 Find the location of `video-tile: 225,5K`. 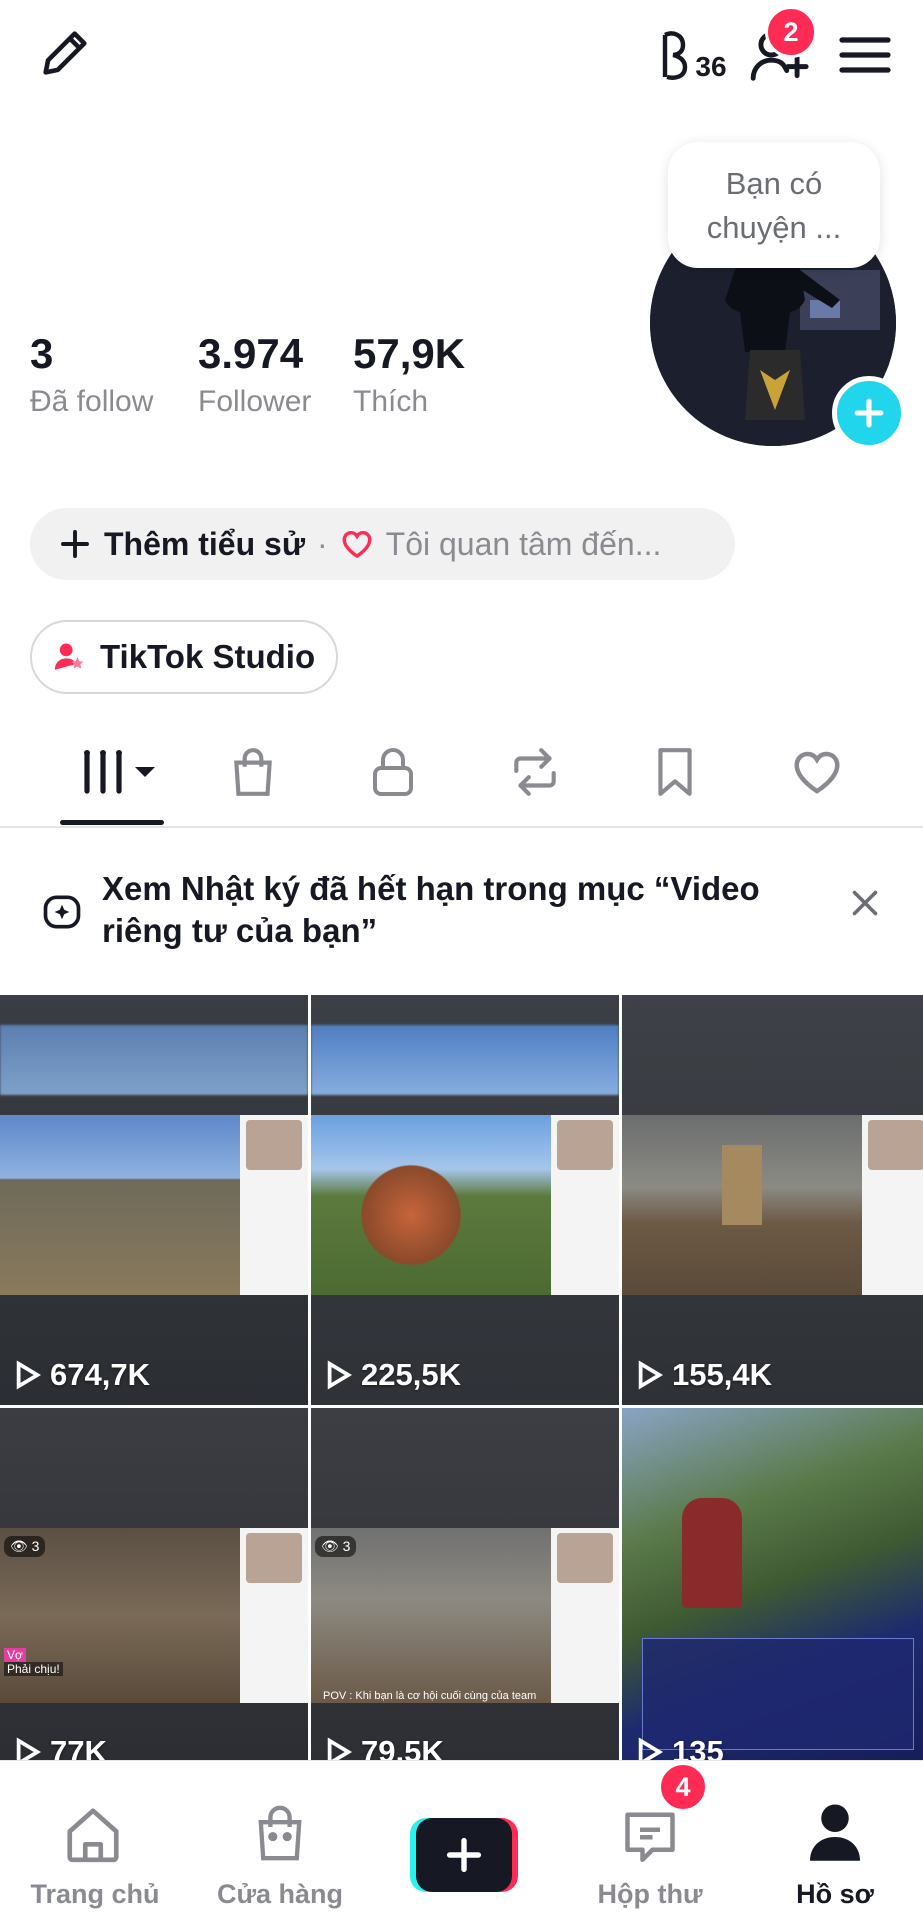

video-tile: 225,5K is located at coordinates (465, 1200).